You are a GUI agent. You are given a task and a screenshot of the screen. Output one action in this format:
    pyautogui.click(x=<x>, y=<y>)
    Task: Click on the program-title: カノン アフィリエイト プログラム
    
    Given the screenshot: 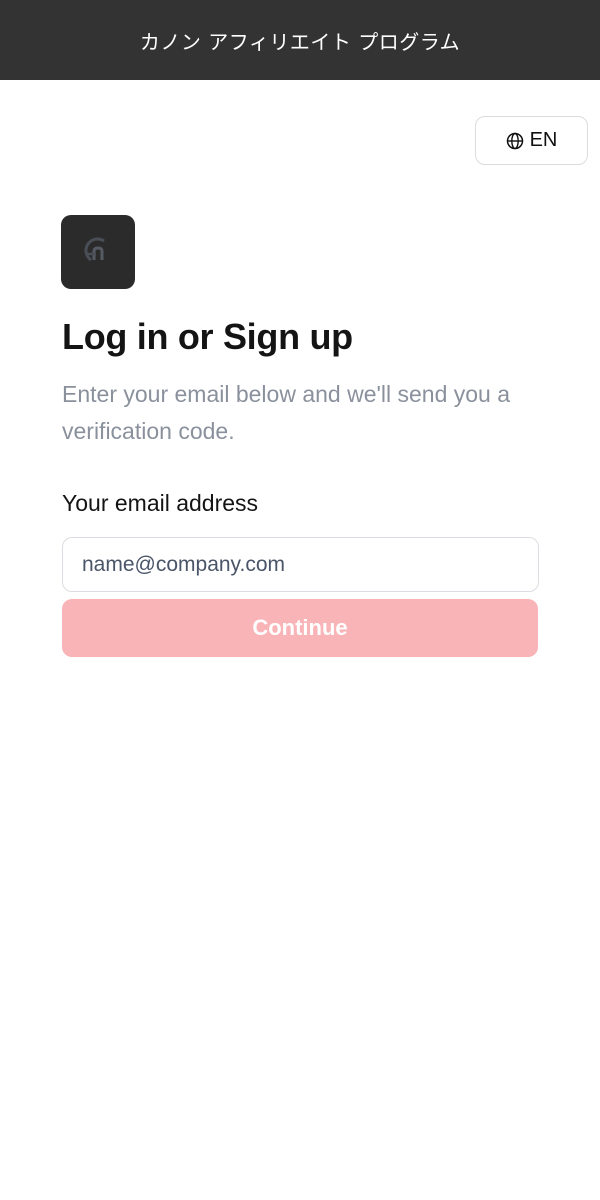 What is the action you would take?
    pyautogui.click(x=300, y=41)
    